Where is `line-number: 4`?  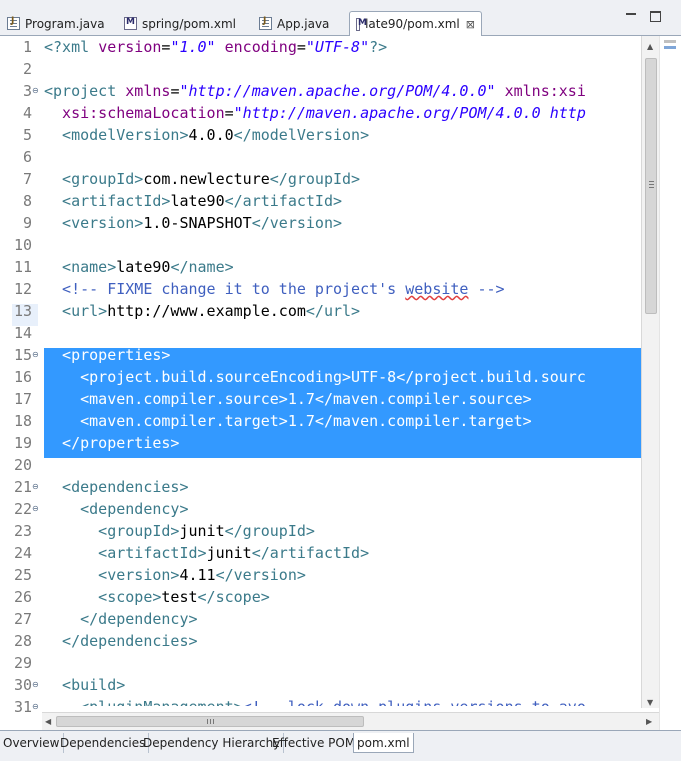 line-number: 4 is located at coordinates (27, 113).